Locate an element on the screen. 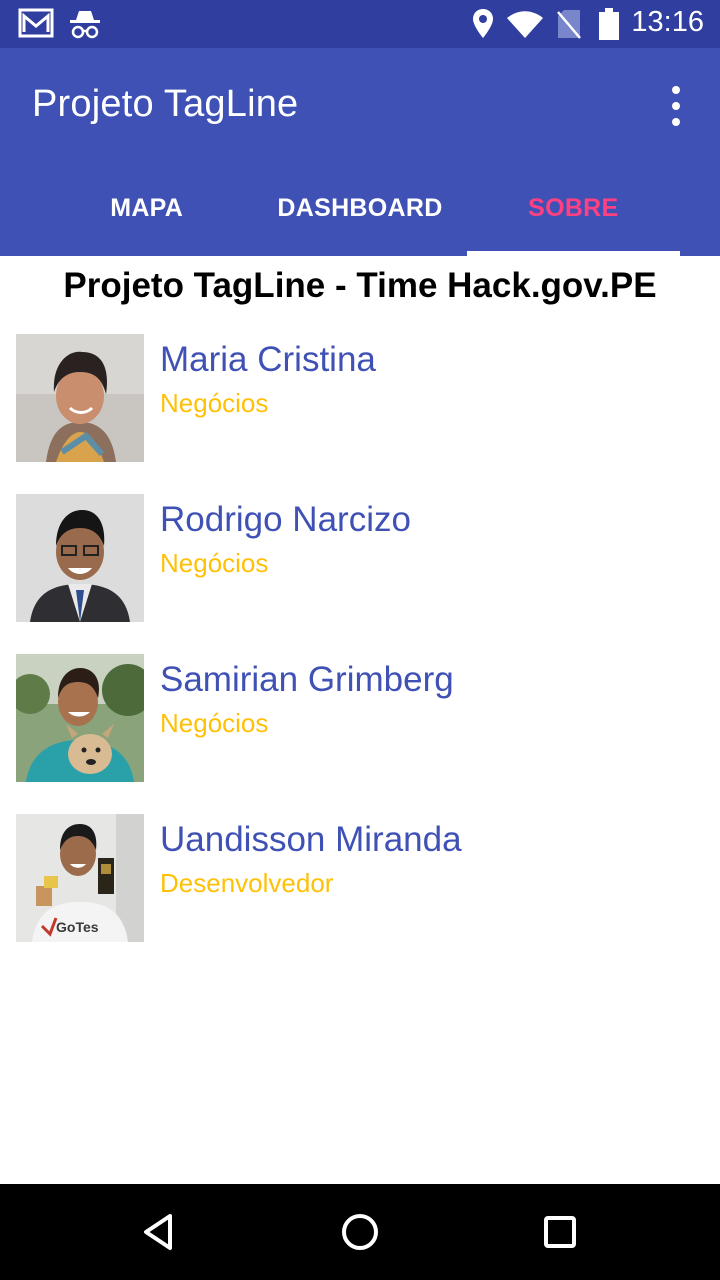 The height and width of the screenshot is (1280, 720). battery-icon is located at coordinates (609, 26).